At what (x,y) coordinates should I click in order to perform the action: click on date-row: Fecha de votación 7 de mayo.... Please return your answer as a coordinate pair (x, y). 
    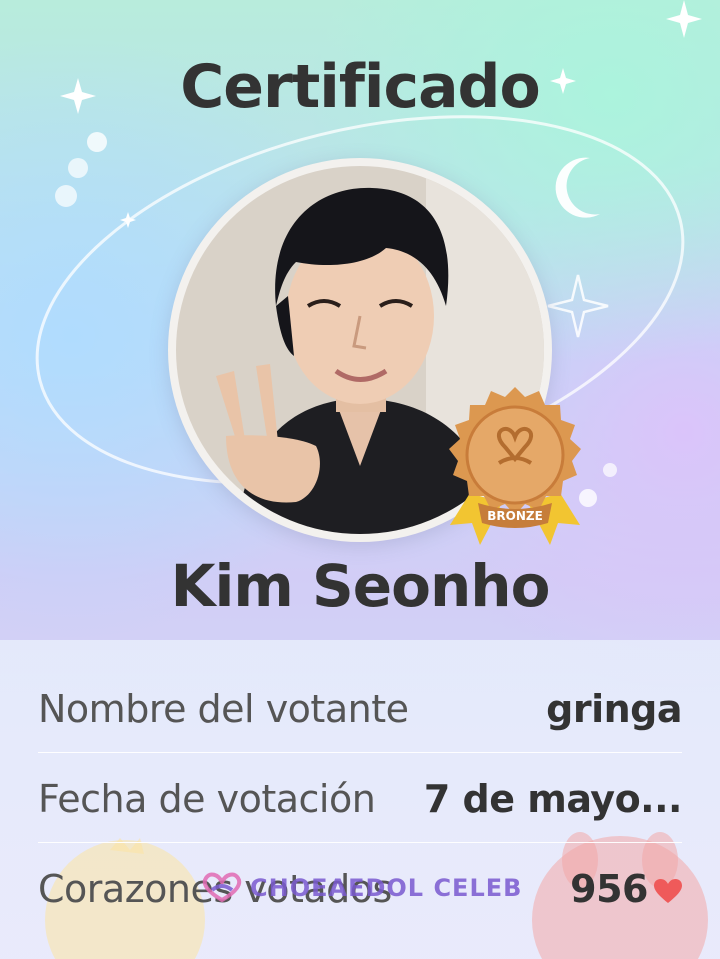
    Looking at the image, I should click on (360, 799).